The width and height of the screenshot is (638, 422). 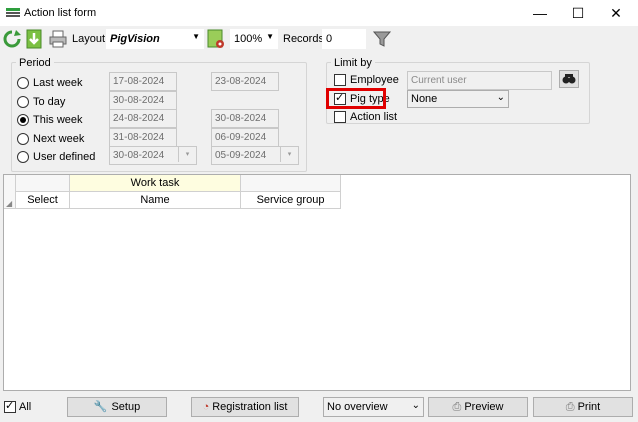 What do you see at coordinates (60, 13) in the screenshot?
I see `window-title: Action list form` at bounding box center [60, 13].